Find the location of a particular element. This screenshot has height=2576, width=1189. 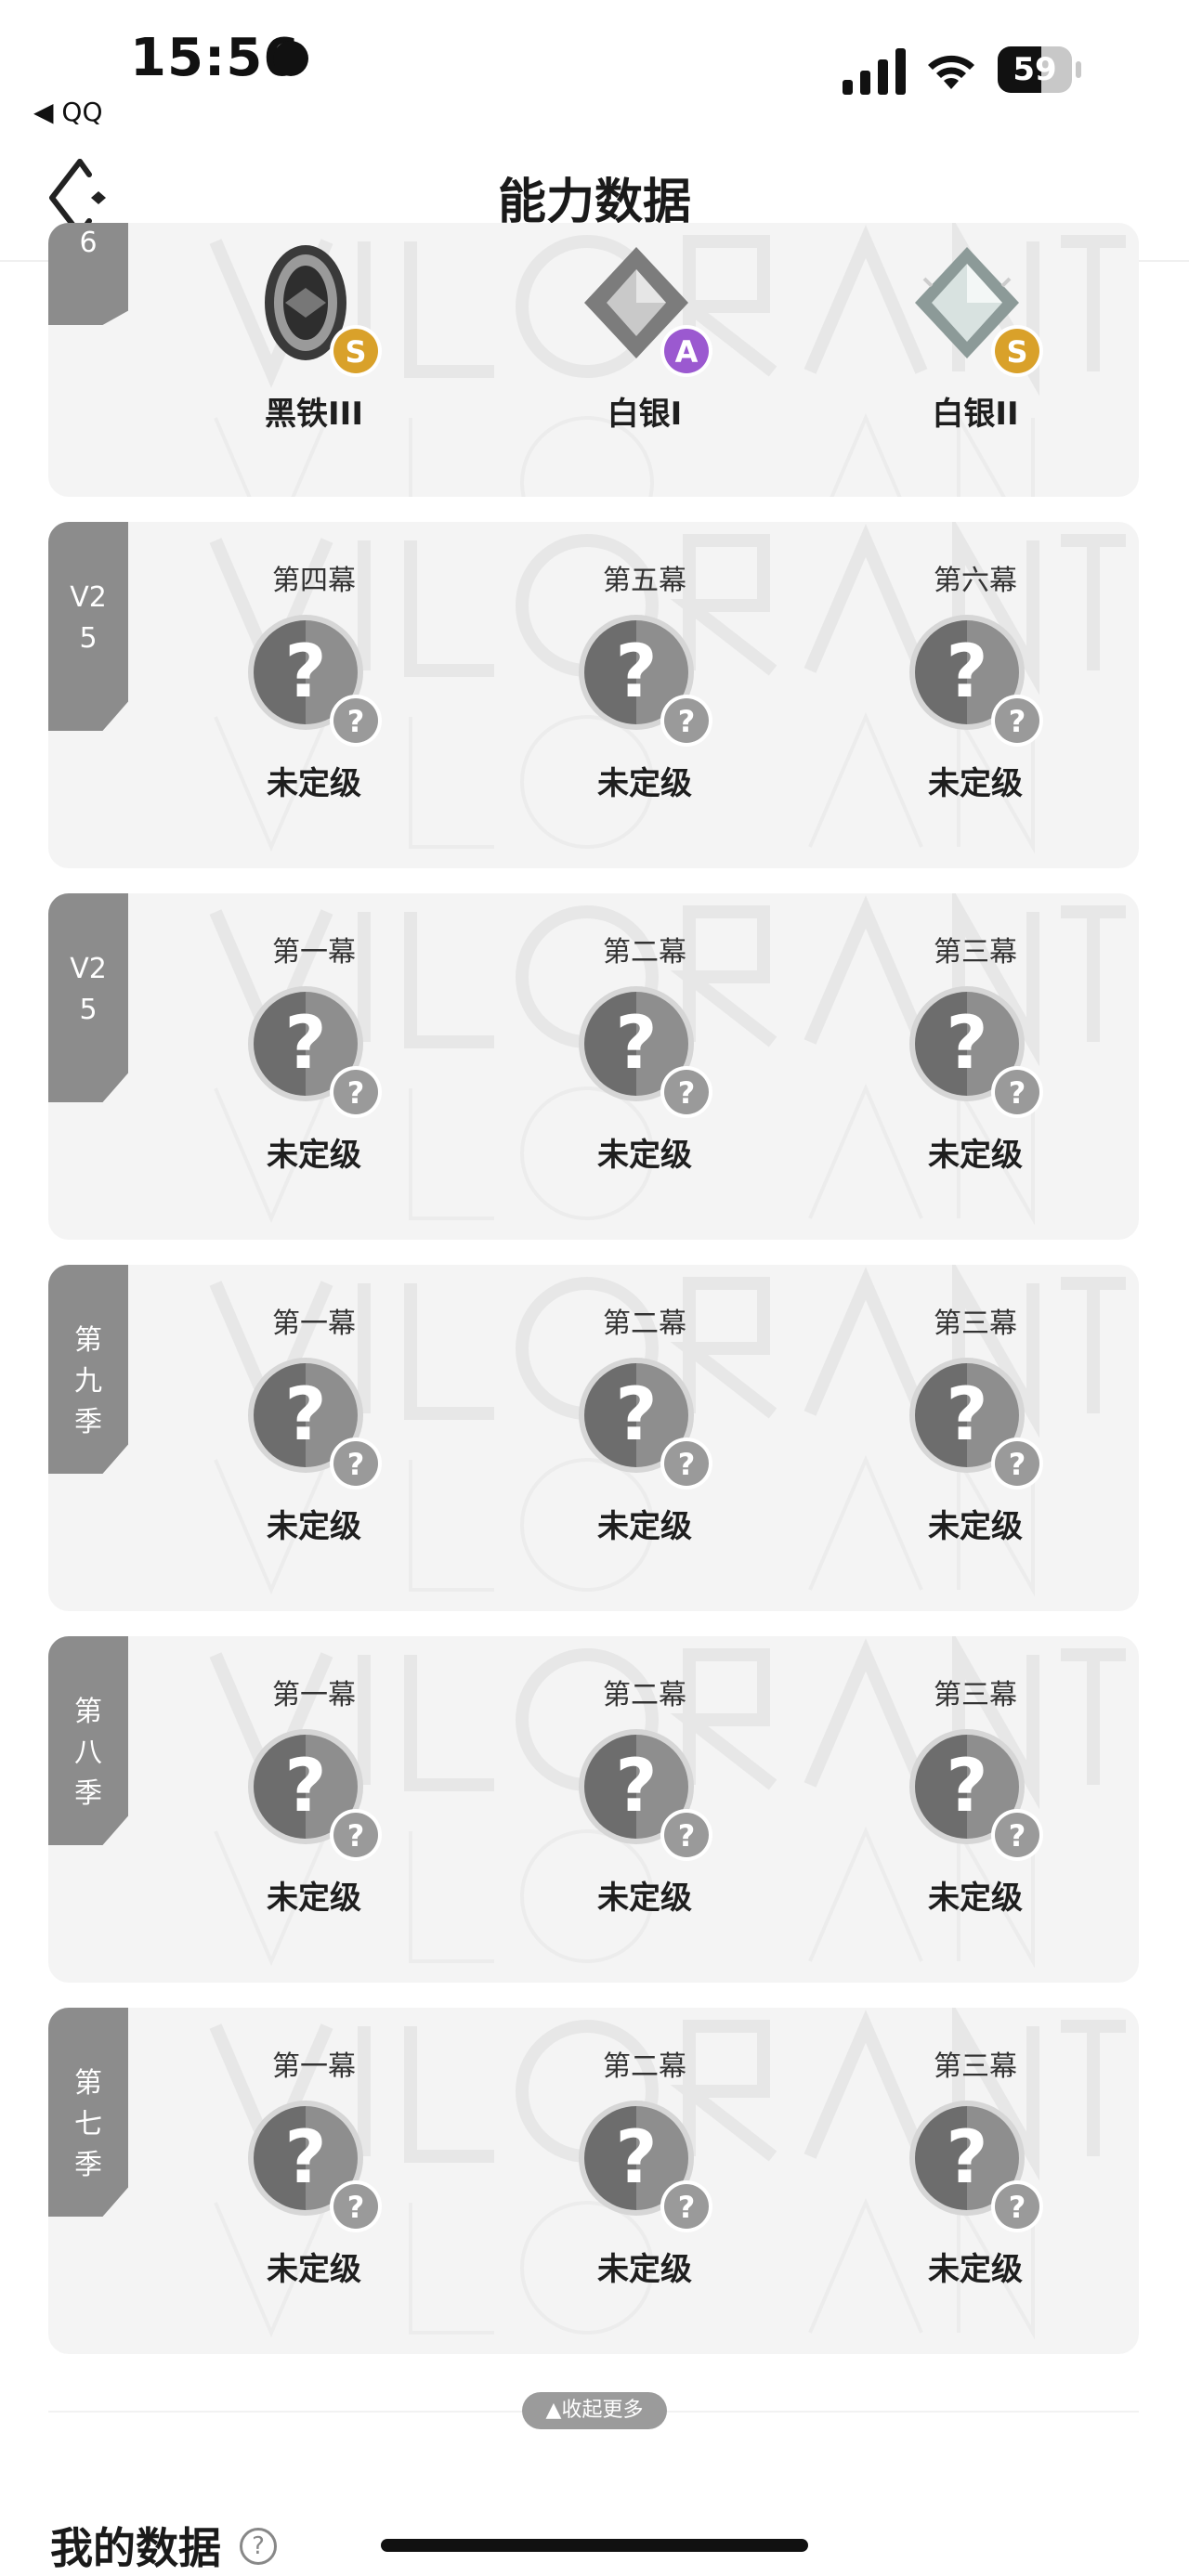

svg-text: A is located at coordinates (687, 352).